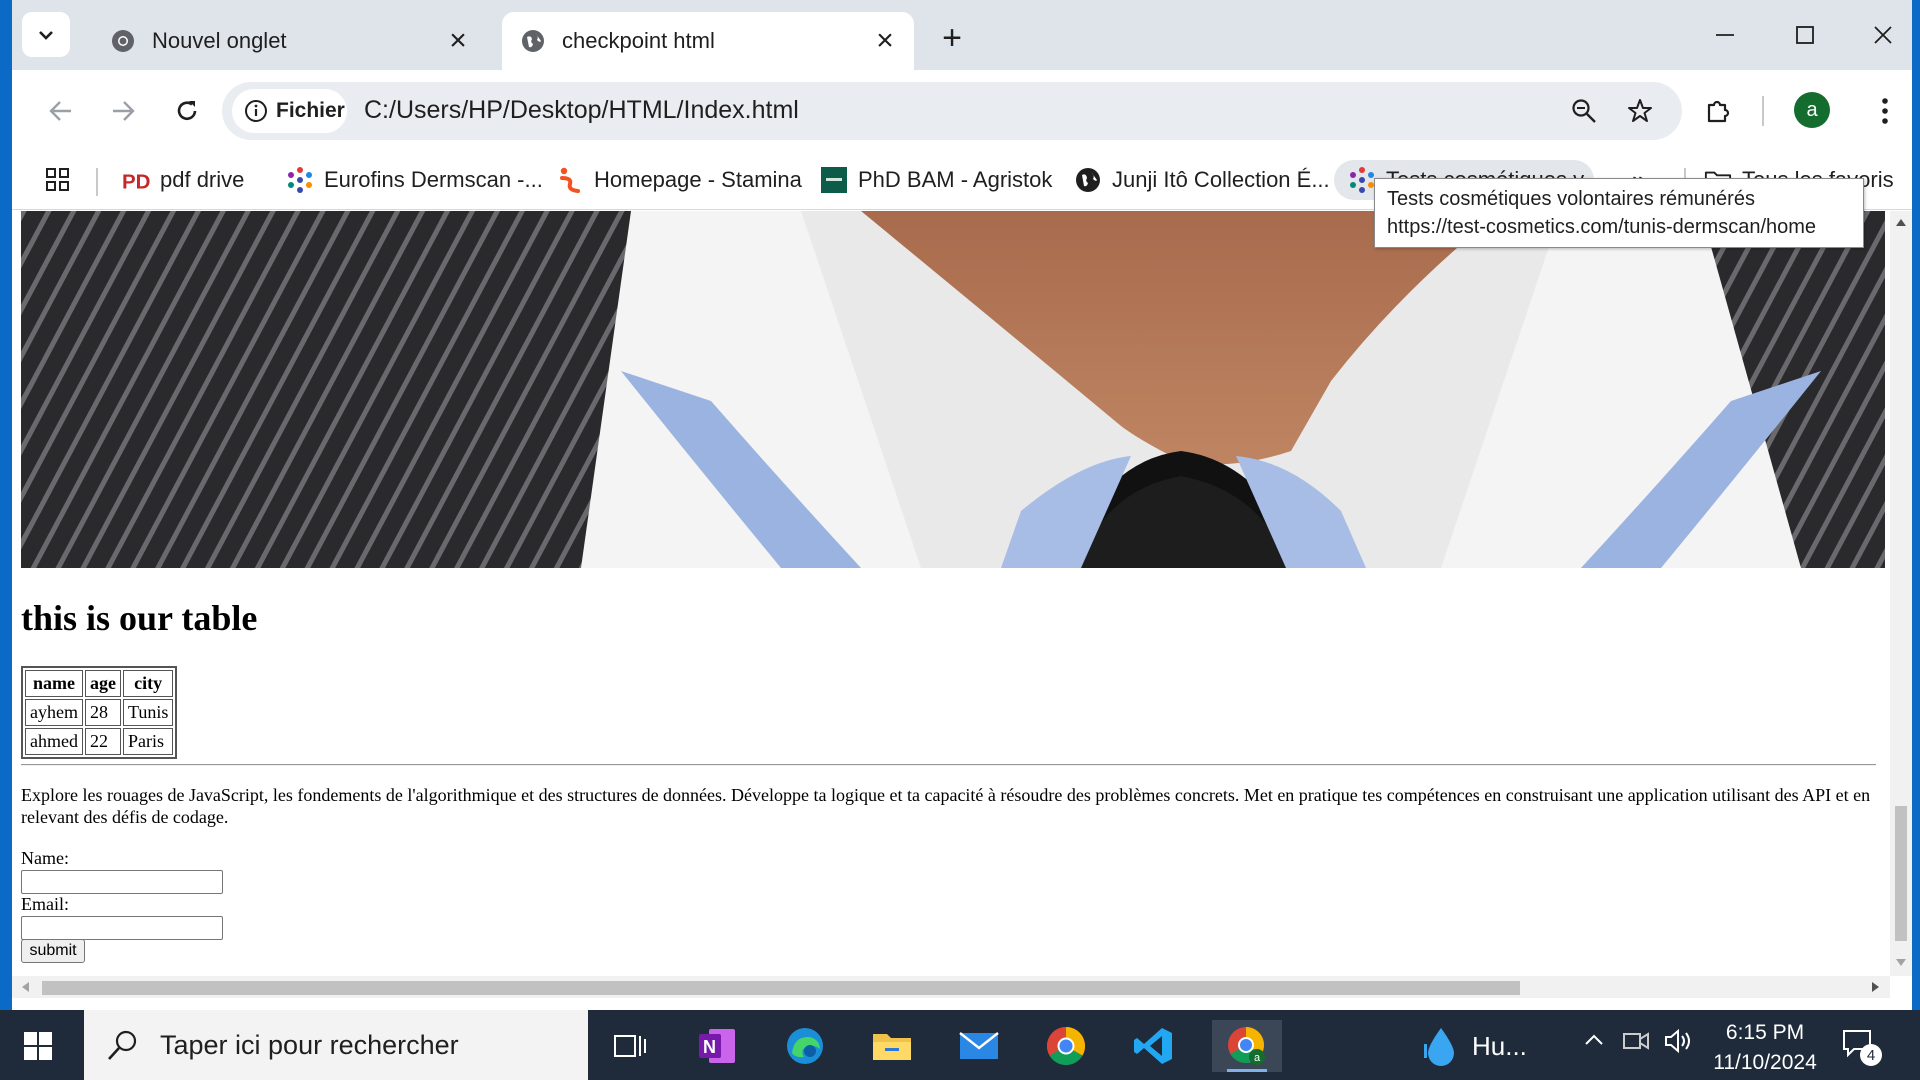 This screenshot has height=1080, width=1920. I want to click on vscode-app, so click(1153, 1046).